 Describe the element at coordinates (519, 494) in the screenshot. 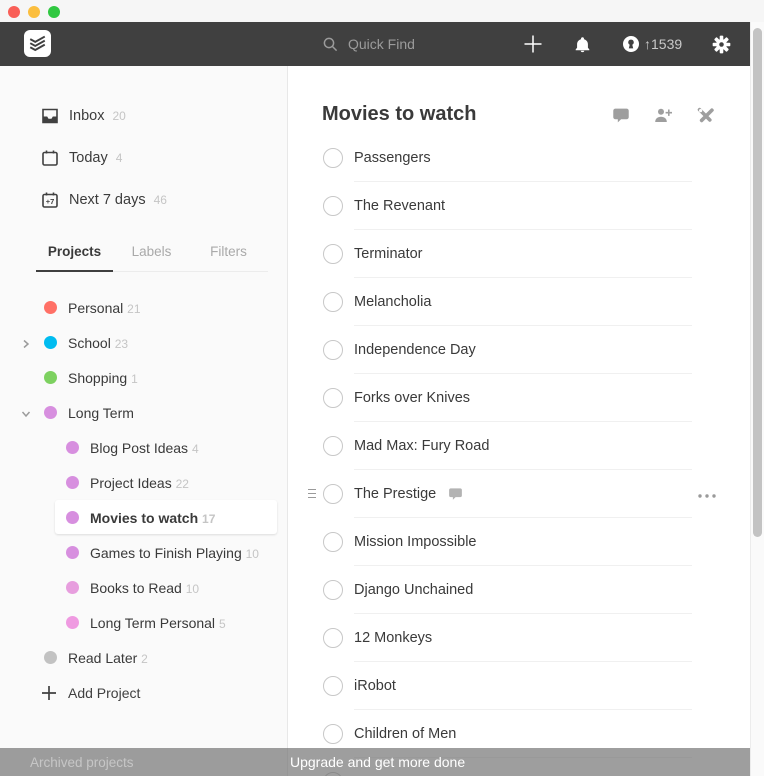

I see `task-row: The Prestige` at that location.